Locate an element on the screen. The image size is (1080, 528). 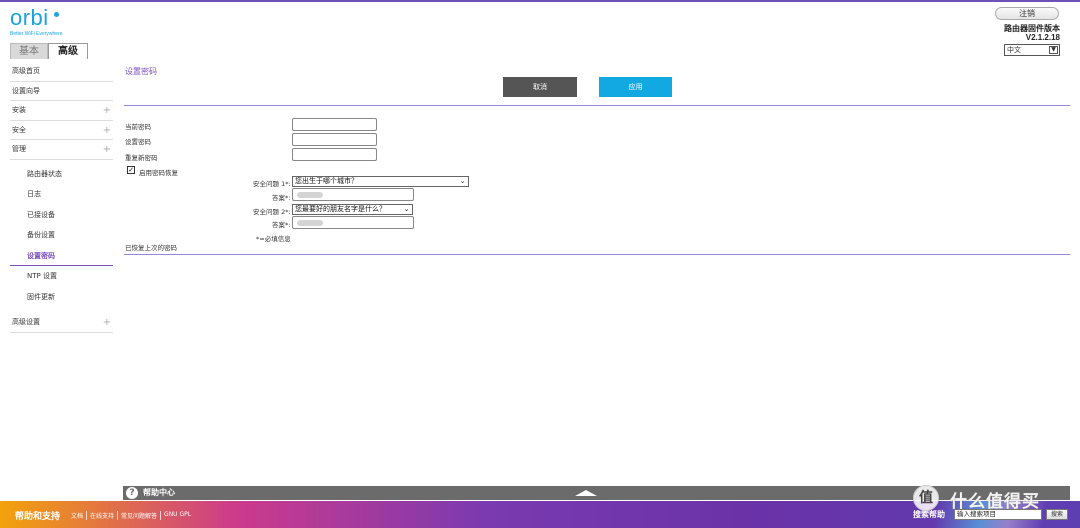
logo-tagline: Better WiFi Everywhere is located at coordinates (36, 34).